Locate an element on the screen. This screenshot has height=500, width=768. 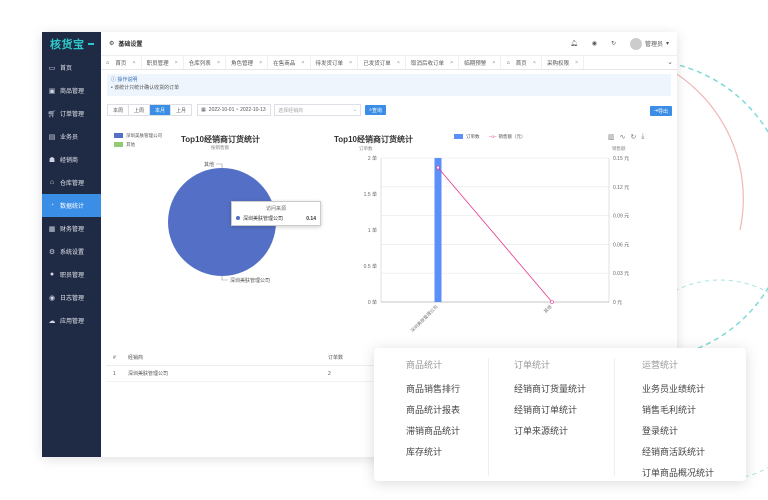
menu-link: 销售毛利统计 is located at coordinates (678, 410).